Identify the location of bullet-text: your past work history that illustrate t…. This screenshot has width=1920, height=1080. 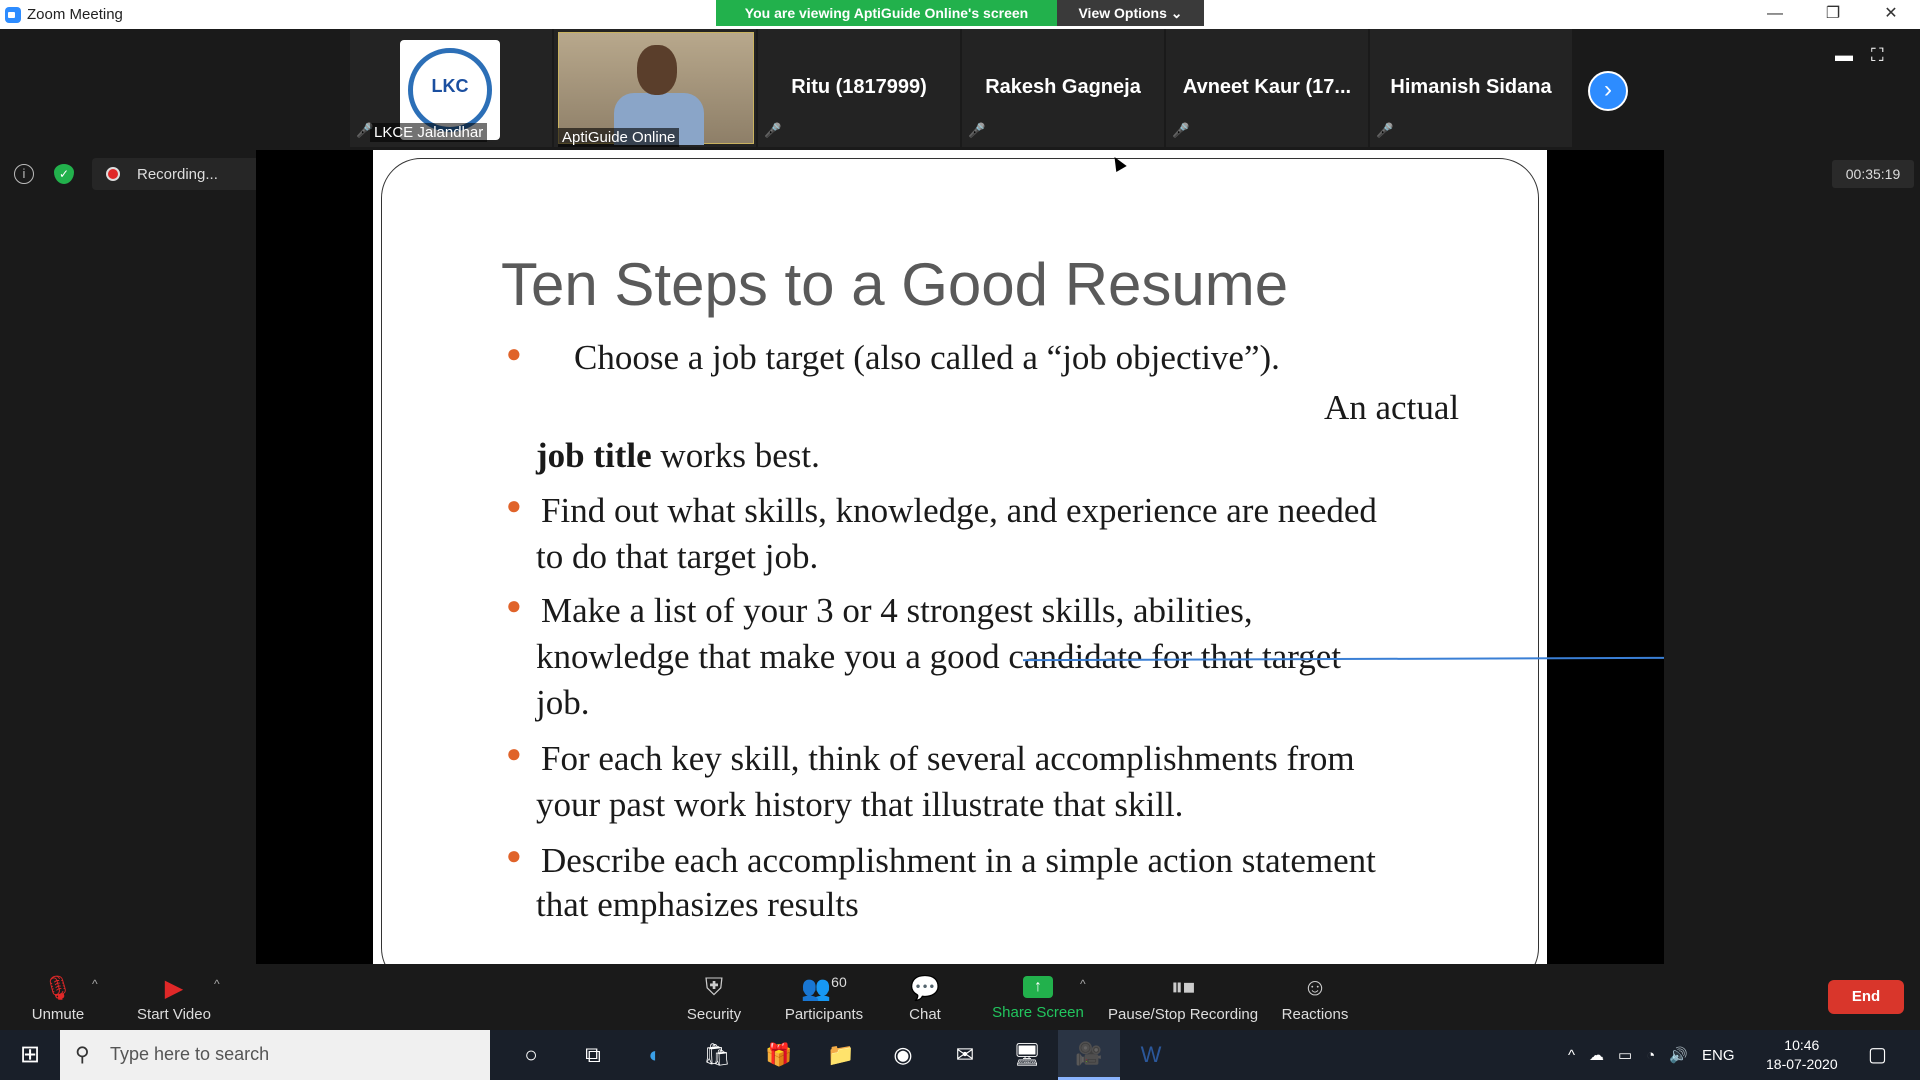
(860, 804).